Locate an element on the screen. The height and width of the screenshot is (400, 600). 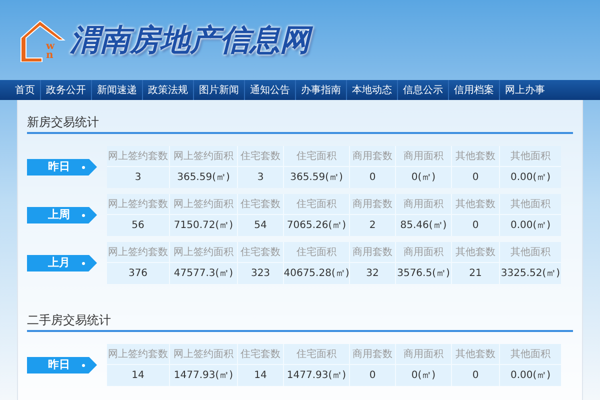
table-cell-text: 54 is located at coordinates (260, 226).